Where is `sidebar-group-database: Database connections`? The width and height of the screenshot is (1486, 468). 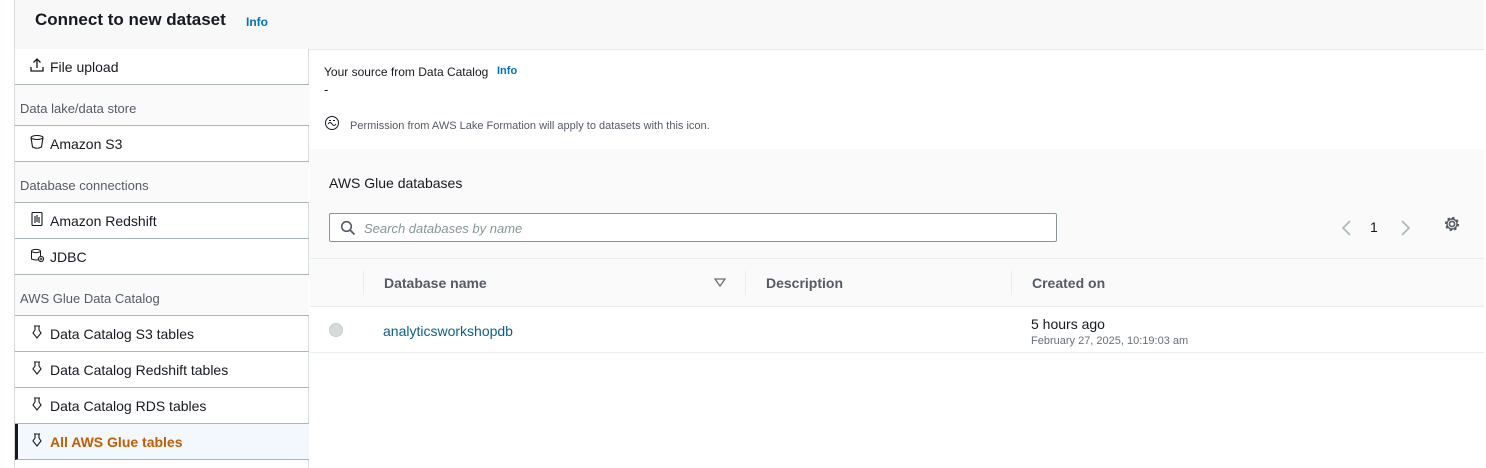
sidebar-group-database: Database connections is located at coordinates (162, 182).